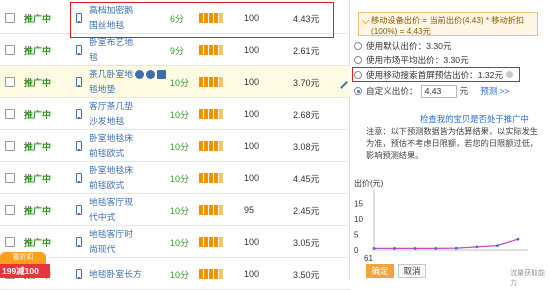 The image size is (550, 290). I want to click on table-row: 推广中 茶几卧室地 毯地垫 10分 100 3.70元, so click(175, 82).